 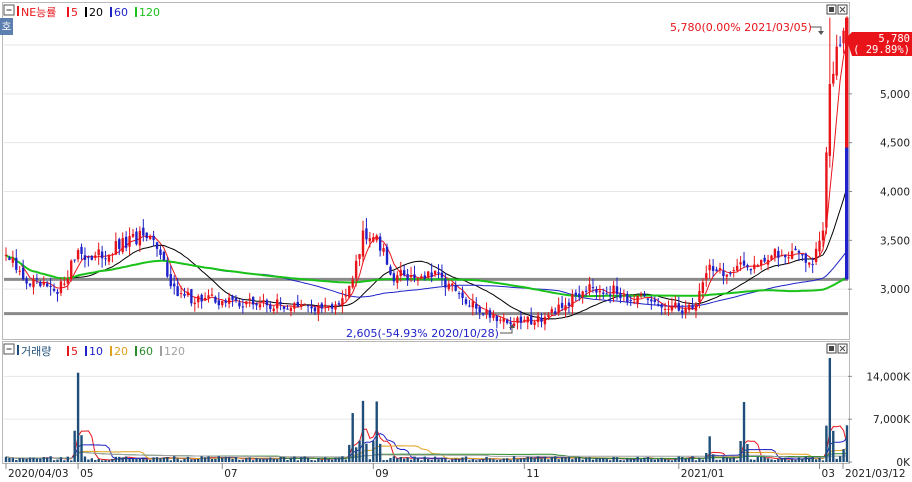 I want to click on volume-maximize-icon-glyph, so click(x=831, y=348).